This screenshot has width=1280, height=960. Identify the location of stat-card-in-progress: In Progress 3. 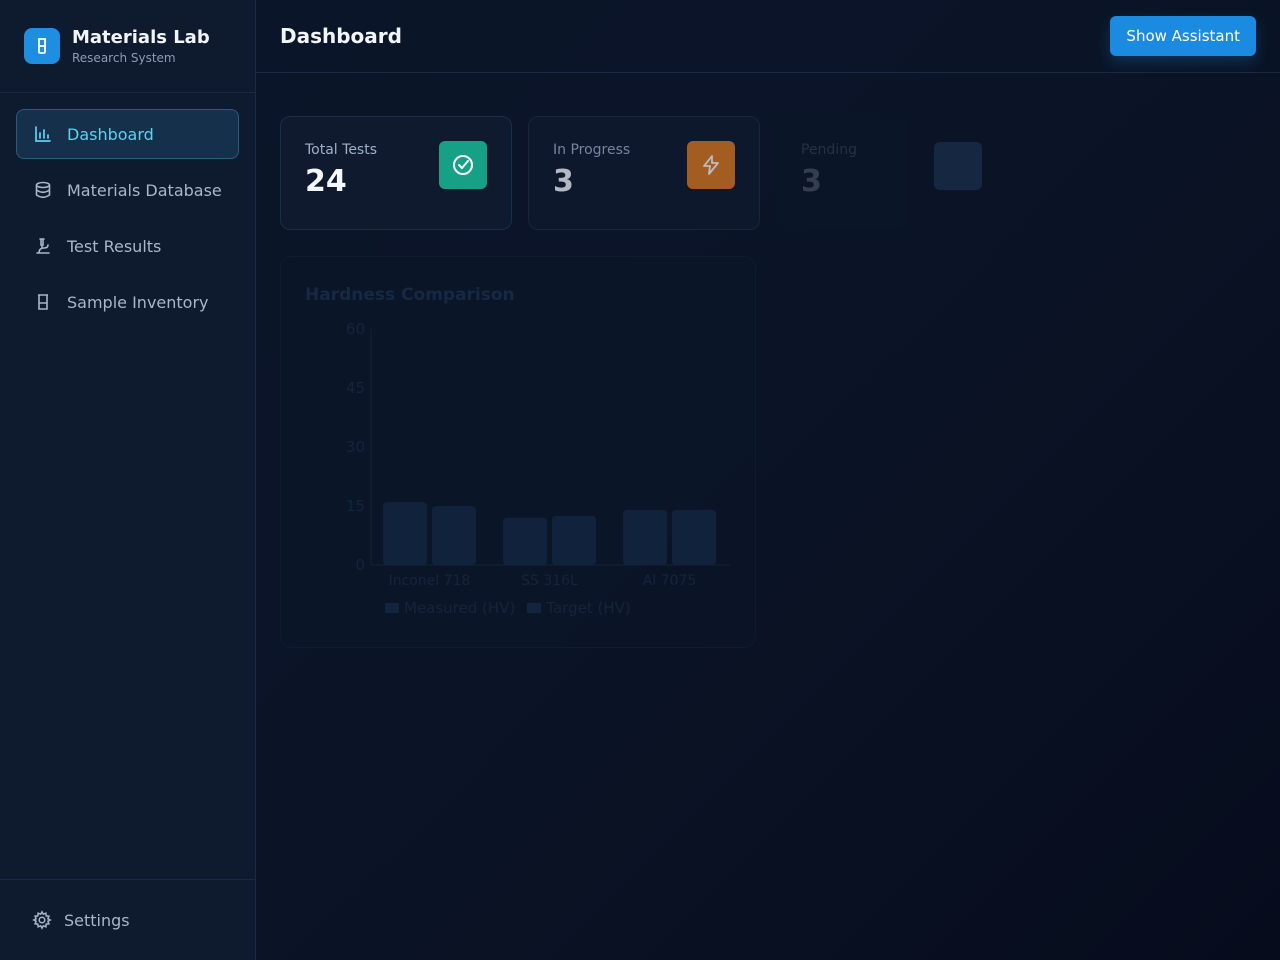
(644, 173).